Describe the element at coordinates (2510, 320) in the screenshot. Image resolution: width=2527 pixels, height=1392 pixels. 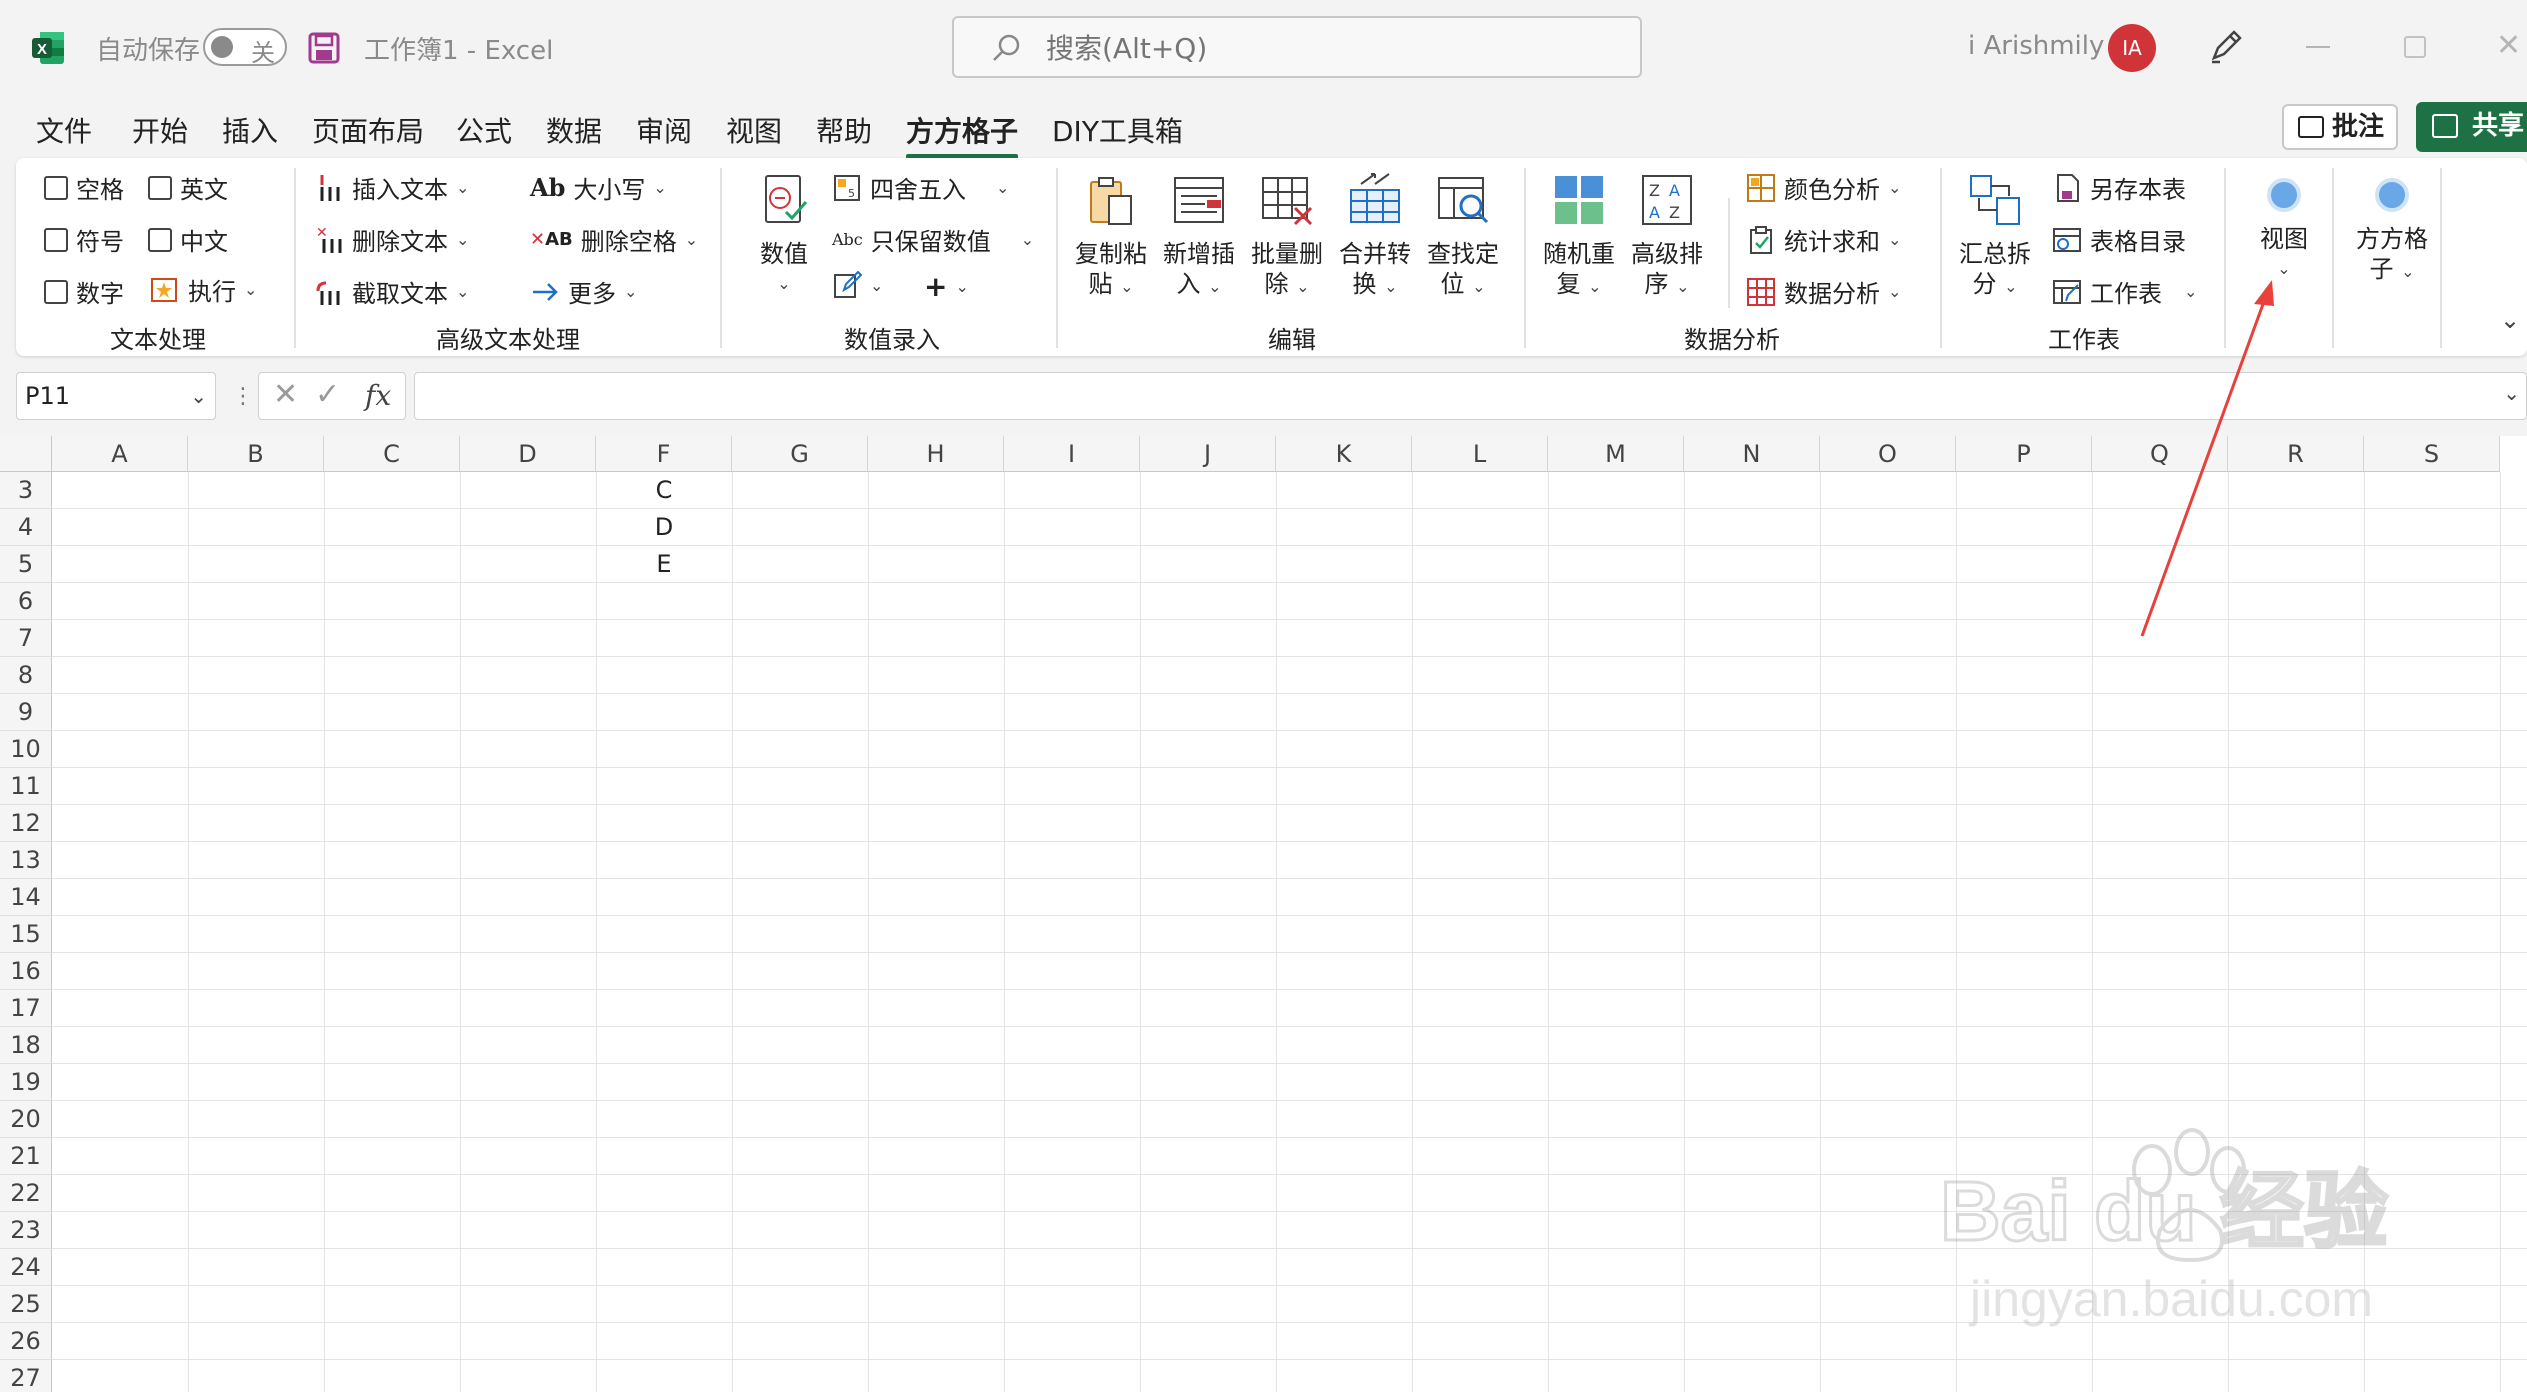
I see `ribbon-collapse-icon: ⌄` at that location.